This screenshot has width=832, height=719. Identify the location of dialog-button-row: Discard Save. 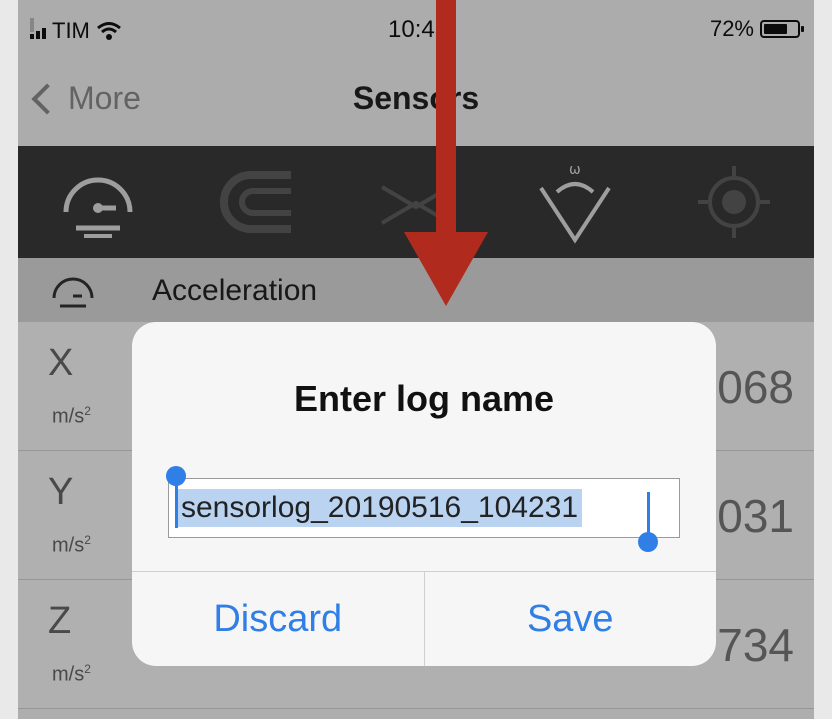
(424, 618).